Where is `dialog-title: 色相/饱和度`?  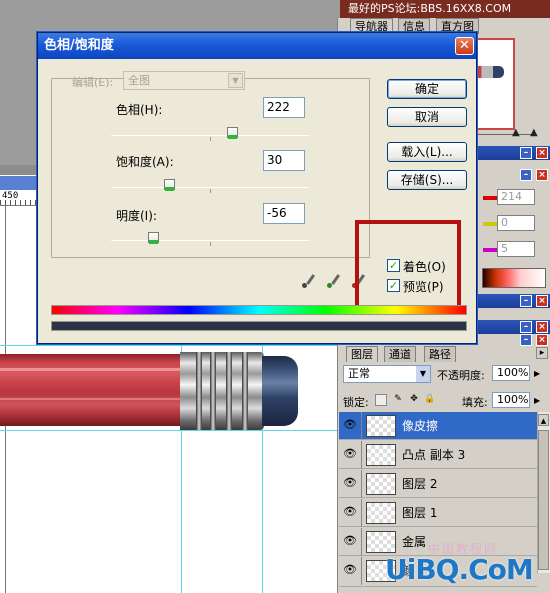
dialog-title: 色相/饱和度 is located at coordinates (257, 46).